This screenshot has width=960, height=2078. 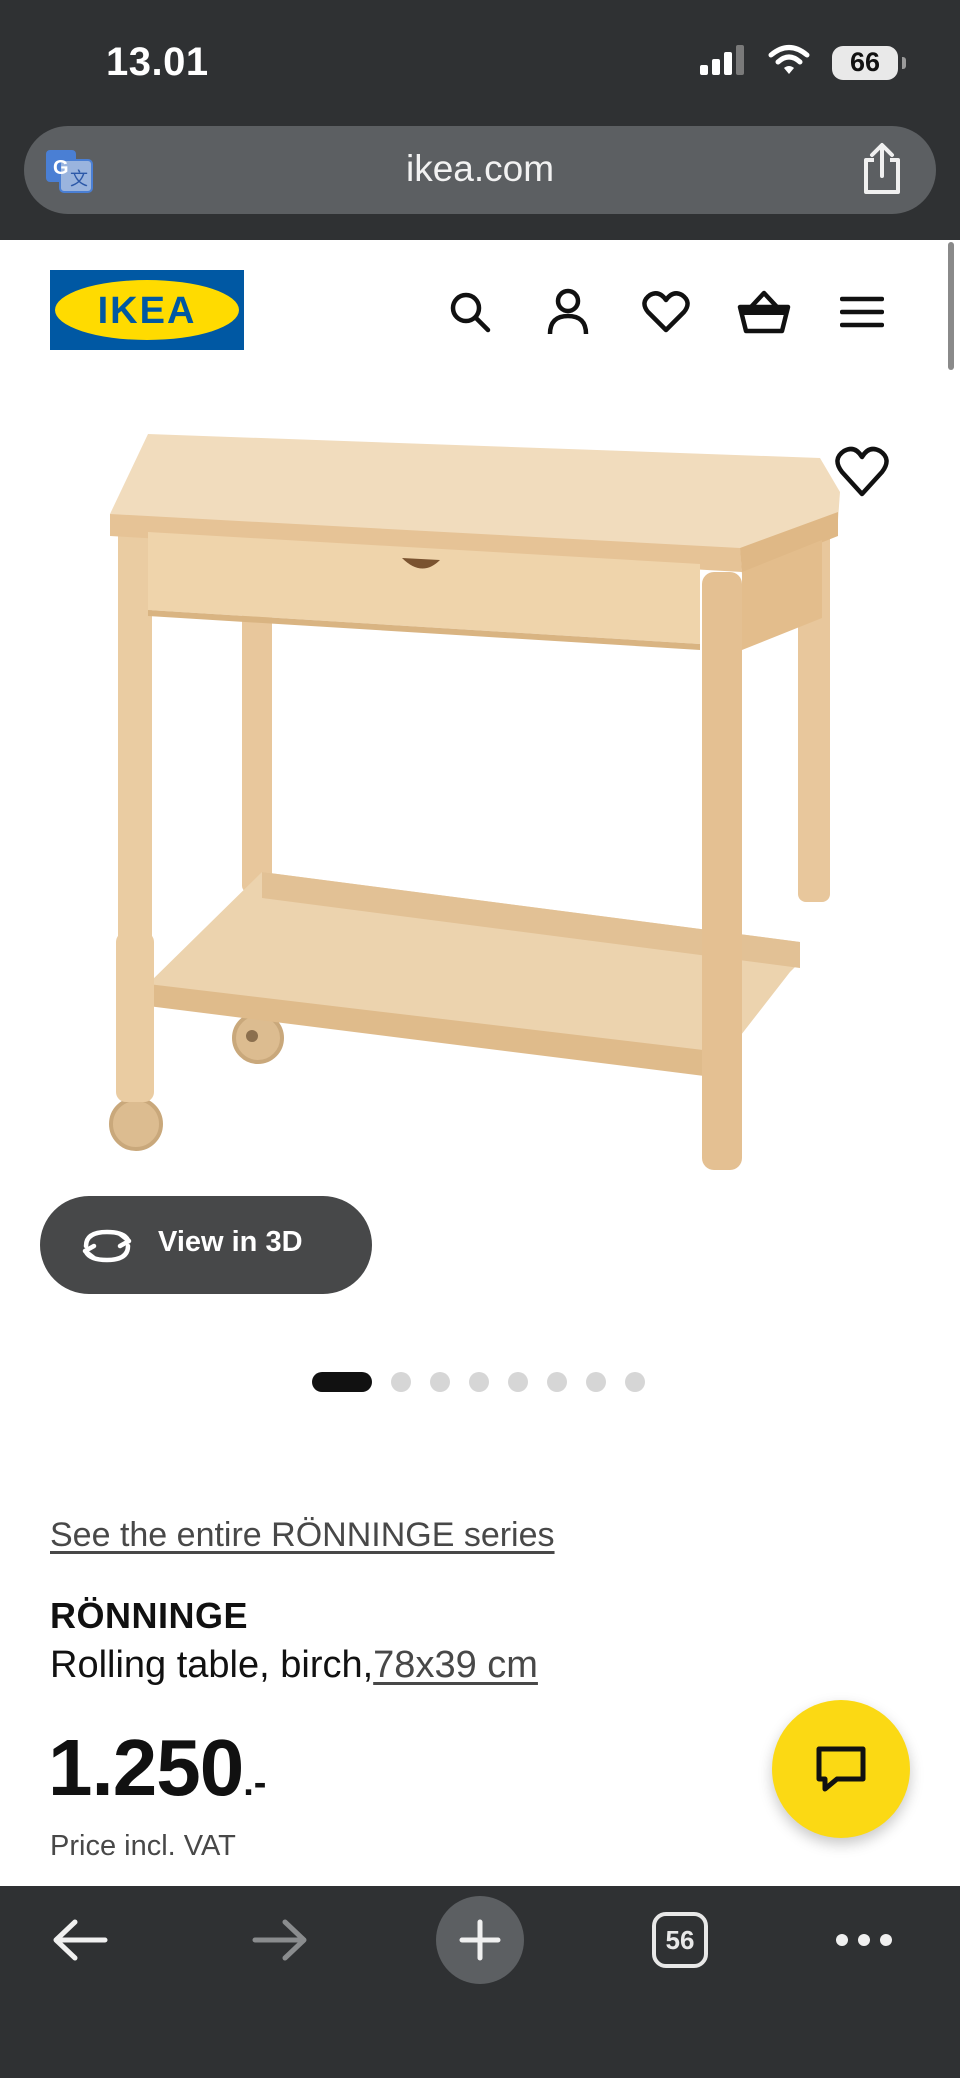 I want to click on basket-icon, so click(x=764, y=312).